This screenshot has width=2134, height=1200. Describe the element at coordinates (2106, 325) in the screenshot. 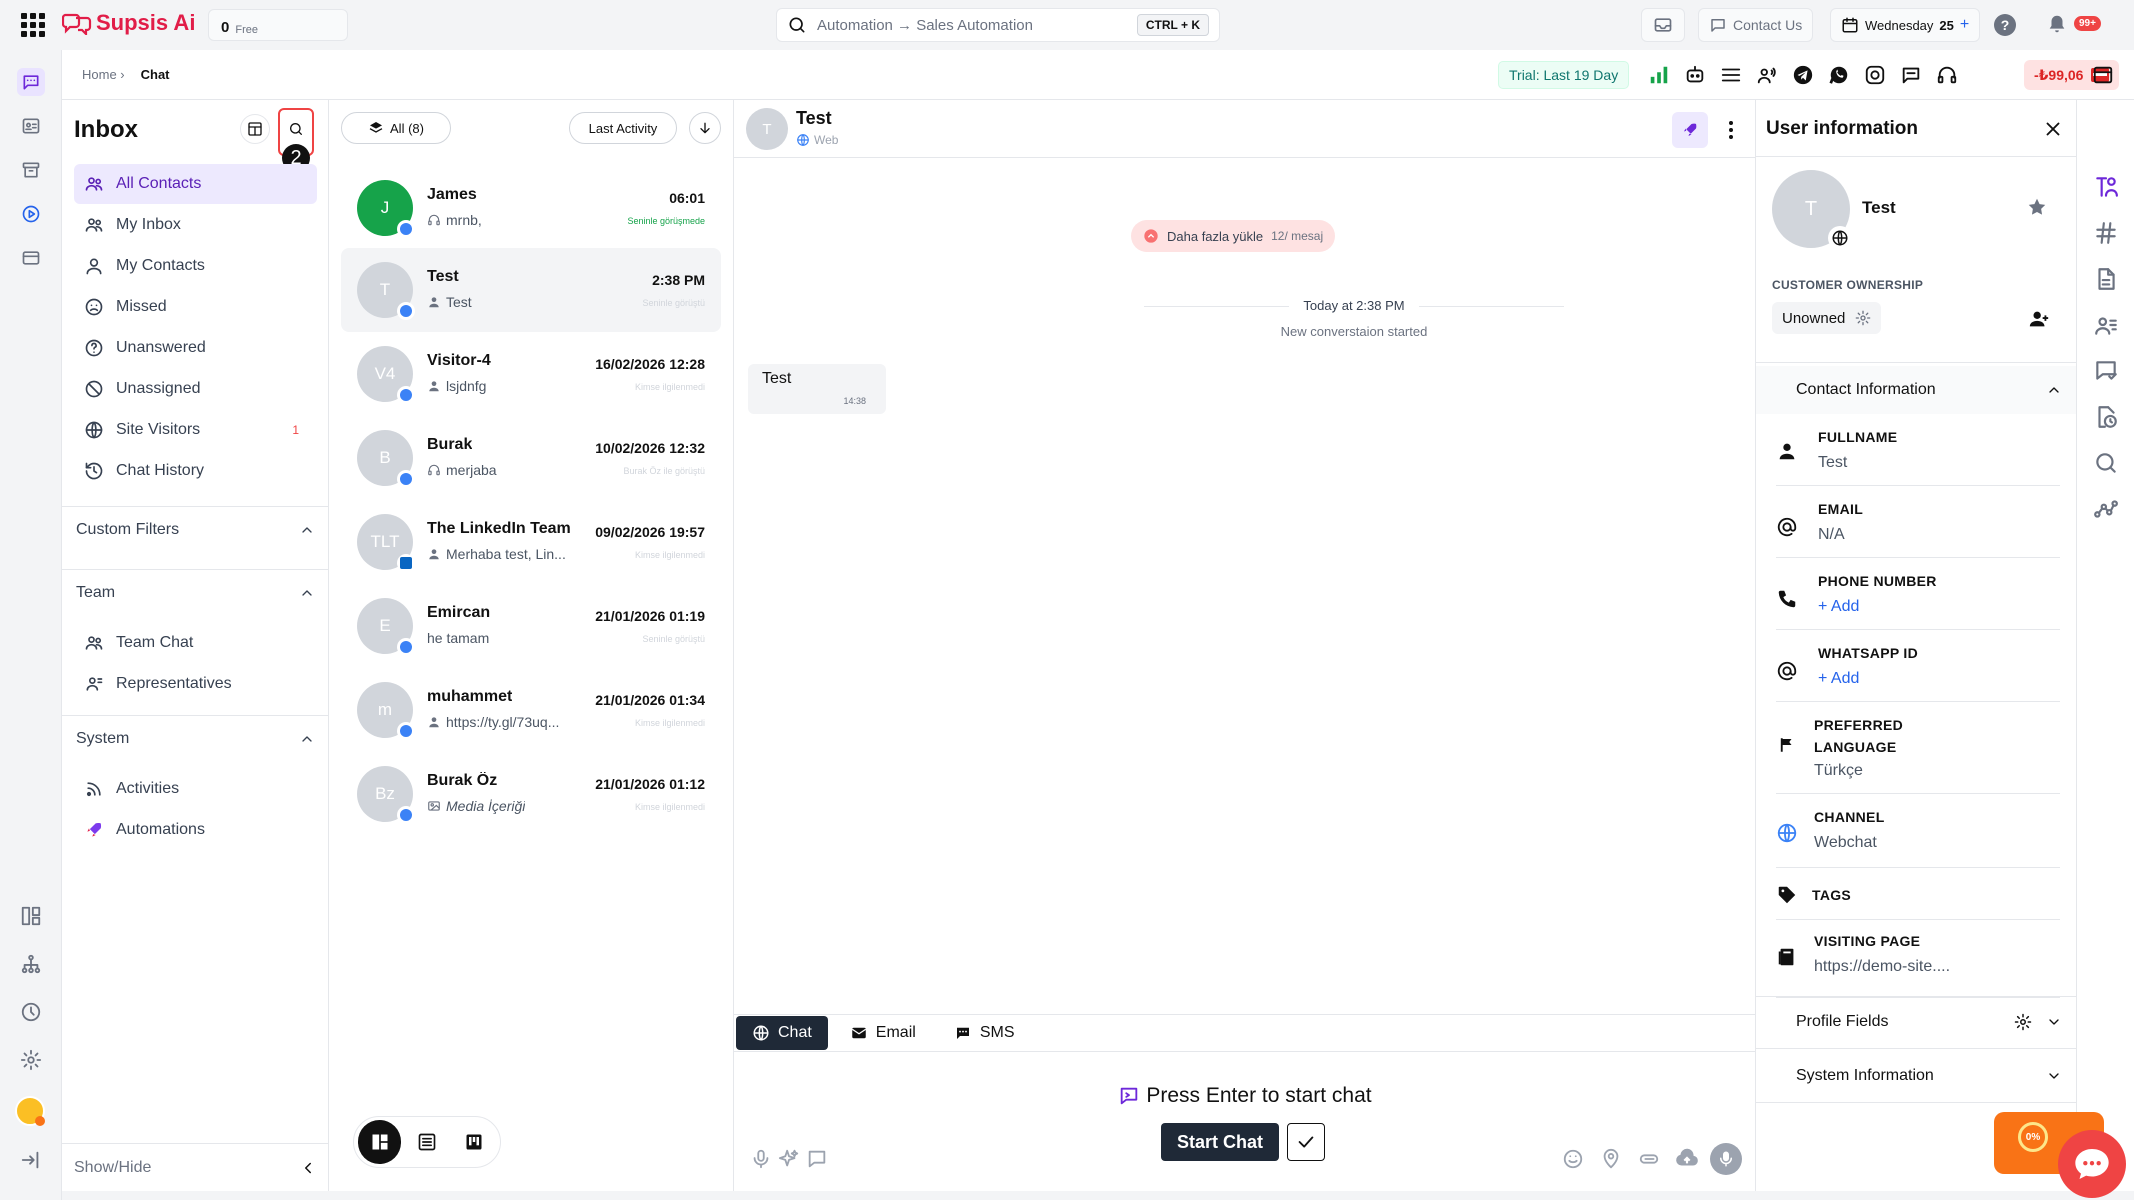

I see `contact-card-icon` at that location.